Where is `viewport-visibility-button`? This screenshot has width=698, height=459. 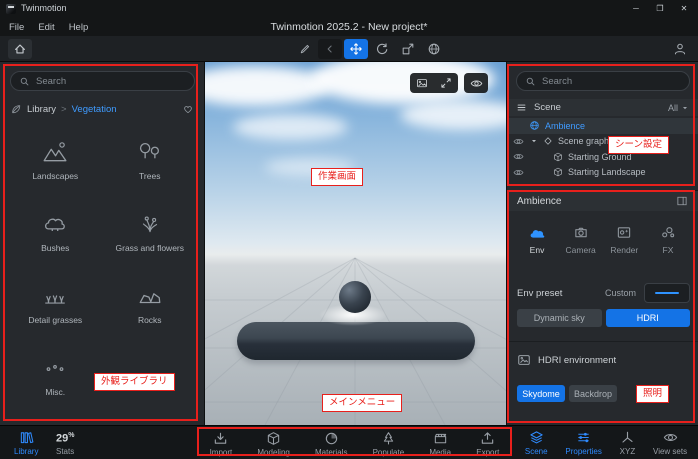 viewport-visibility-button is located at coordinates (476, 83).